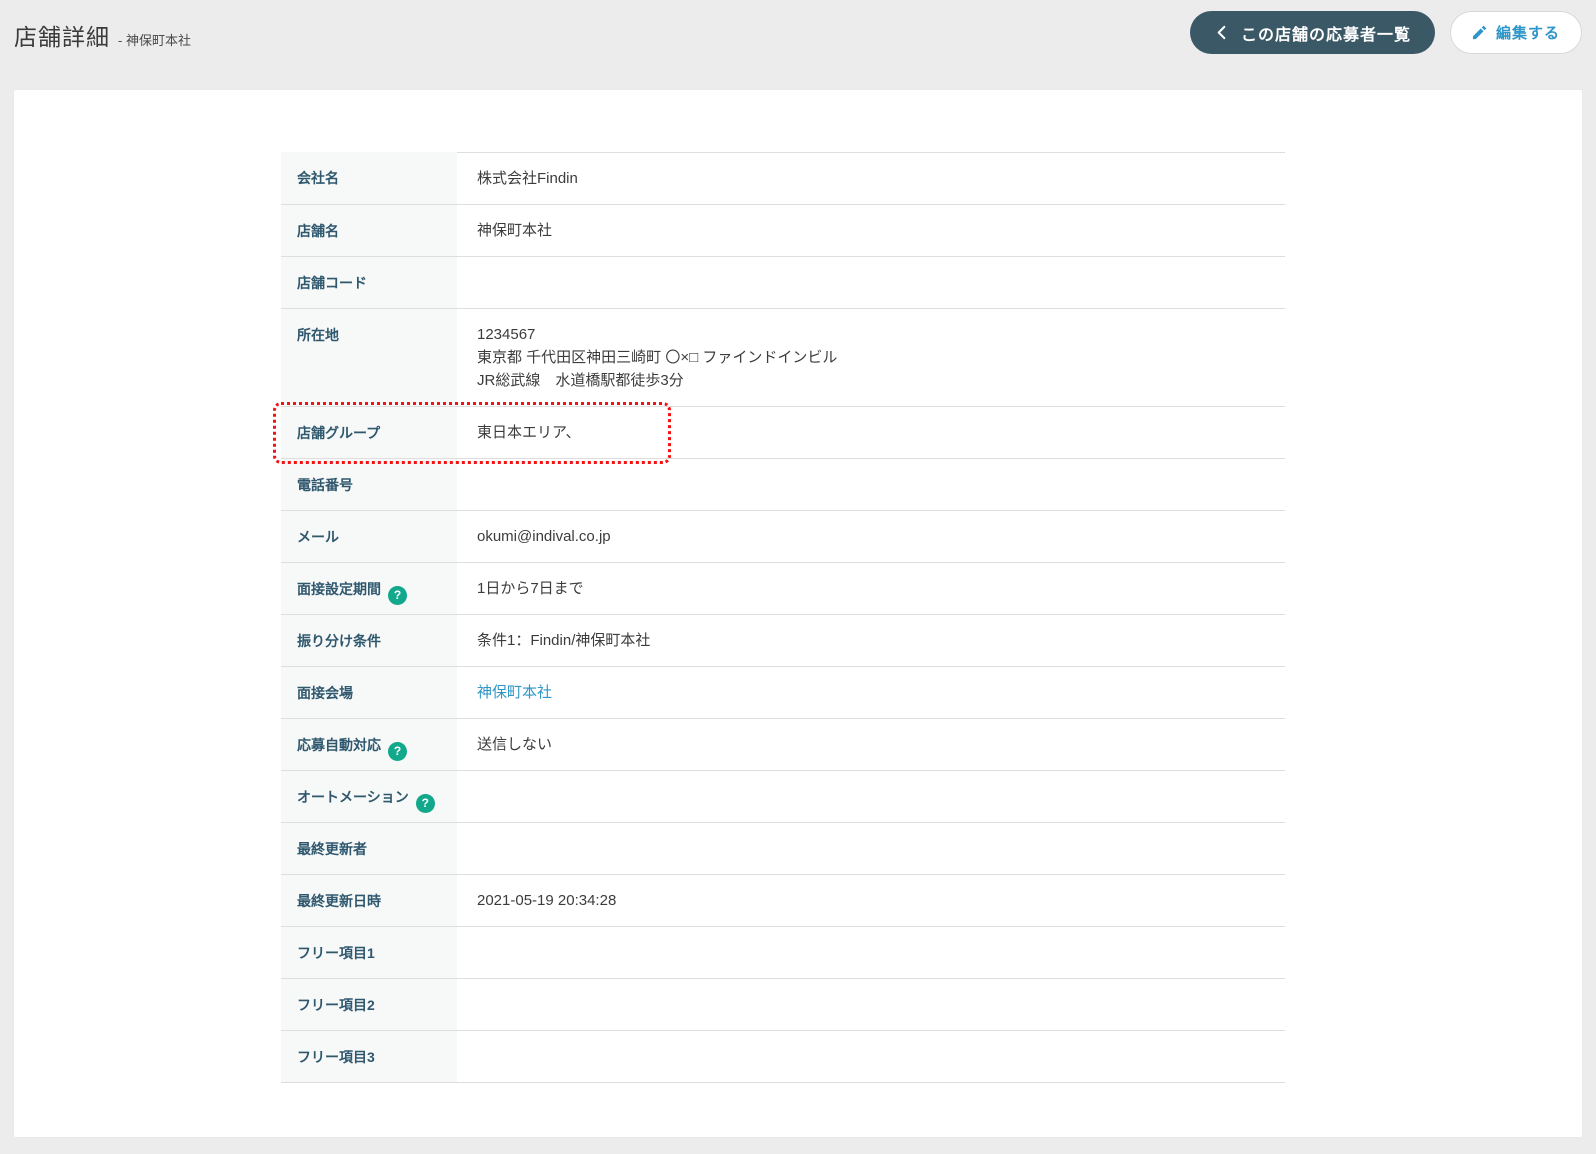 The height and width of the screenshot is (1154, 1596). I want to click on table-row: 店舗コード, so click(783, 283).